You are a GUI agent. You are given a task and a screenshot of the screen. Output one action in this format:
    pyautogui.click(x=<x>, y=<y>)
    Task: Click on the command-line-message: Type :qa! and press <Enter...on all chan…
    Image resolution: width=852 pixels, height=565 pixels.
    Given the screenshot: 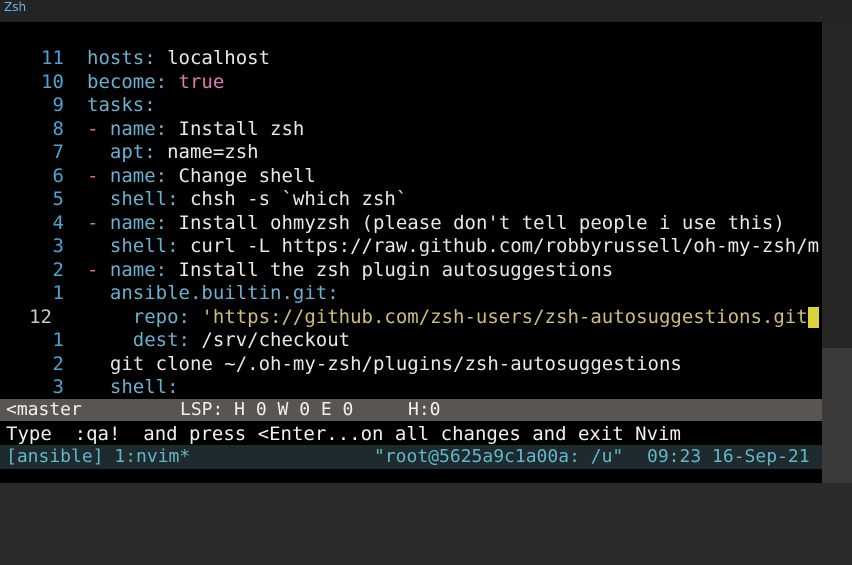 What is the action you would take?
    pyautogui.click(x=343, y=434)
    